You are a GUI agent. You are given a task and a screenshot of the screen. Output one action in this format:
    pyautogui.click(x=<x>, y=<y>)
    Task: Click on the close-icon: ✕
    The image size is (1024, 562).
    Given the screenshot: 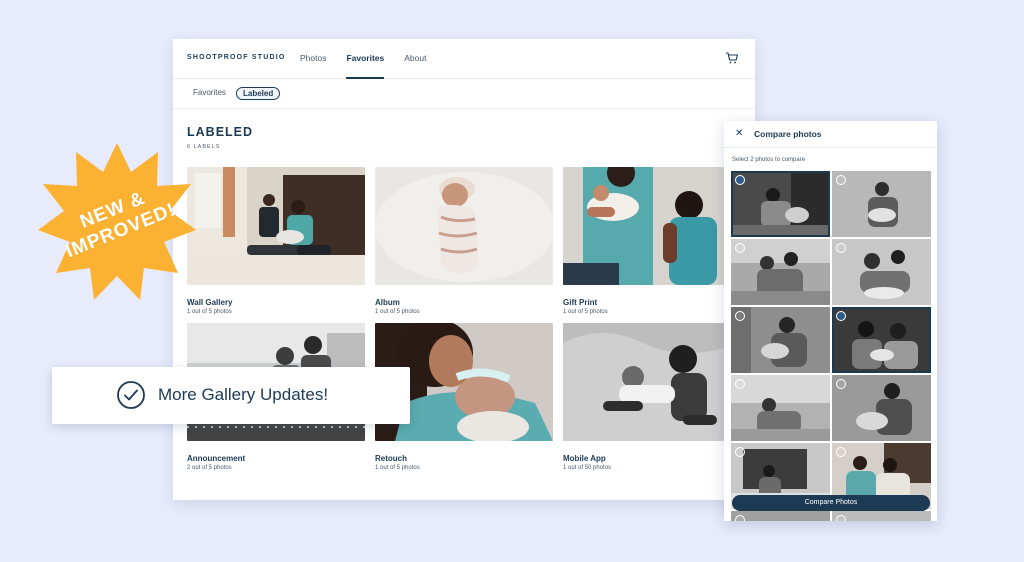 What is the action you would take?
    pyautogui.click(x=739, y=133)
    